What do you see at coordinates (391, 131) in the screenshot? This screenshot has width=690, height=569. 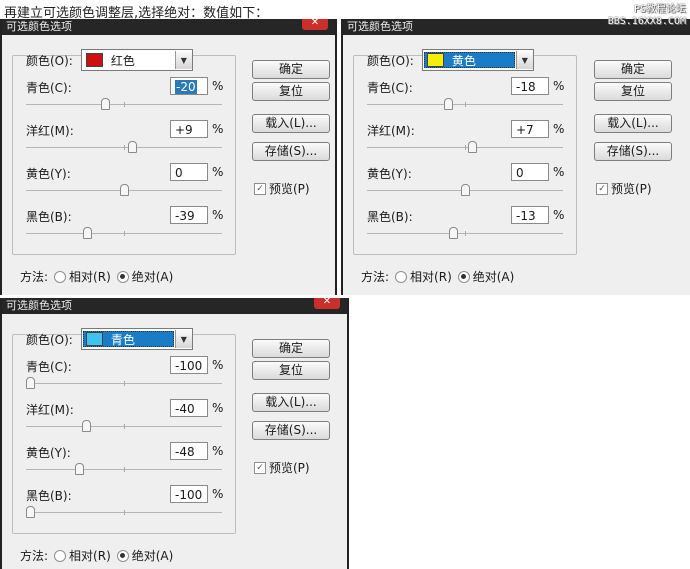 I see `magenta-label: 洋红(M):` at bounding box center [391, 131].